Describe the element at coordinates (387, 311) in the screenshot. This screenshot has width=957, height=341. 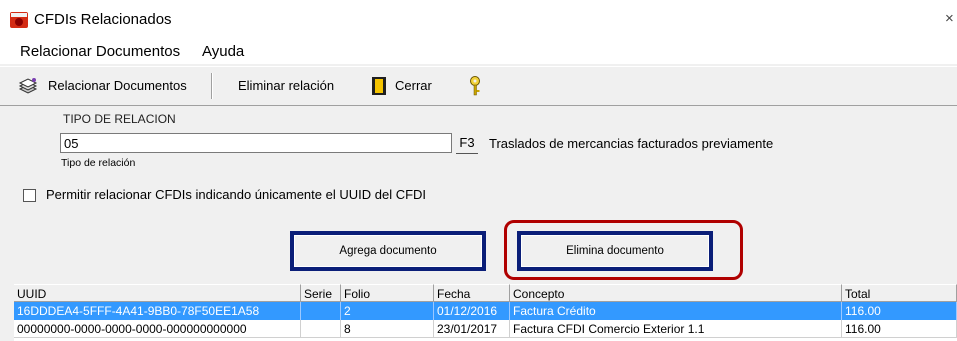
I see `cell-folio: 2` at that location.